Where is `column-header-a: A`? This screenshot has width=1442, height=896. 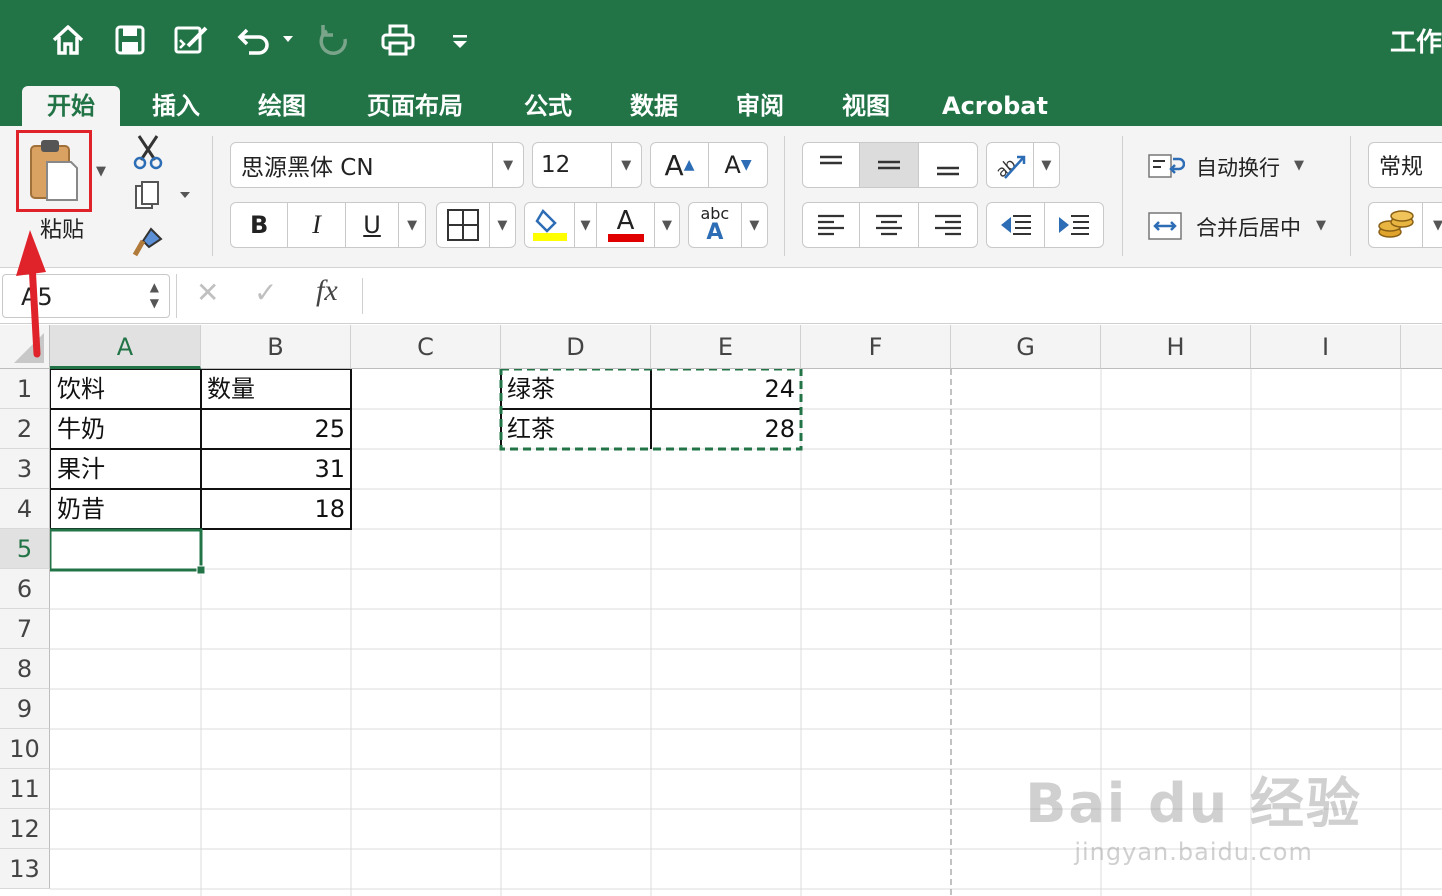 column-header-a: A is located at coordinates (125, 347).